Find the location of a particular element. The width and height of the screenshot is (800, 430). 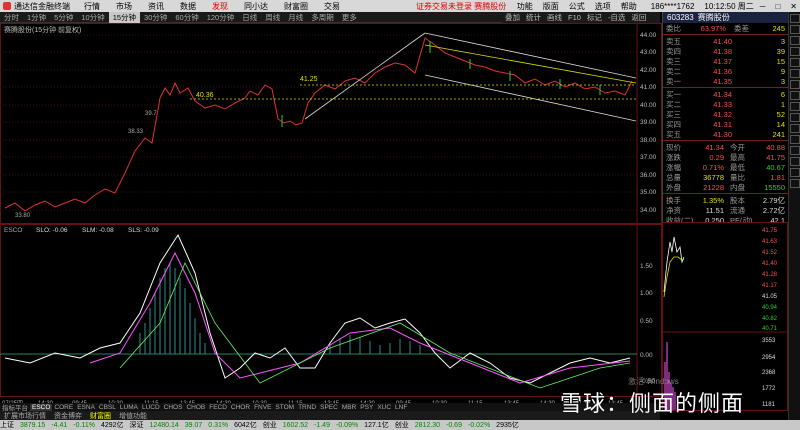

svg-text: 2954 is located at coordinates (769, 358).